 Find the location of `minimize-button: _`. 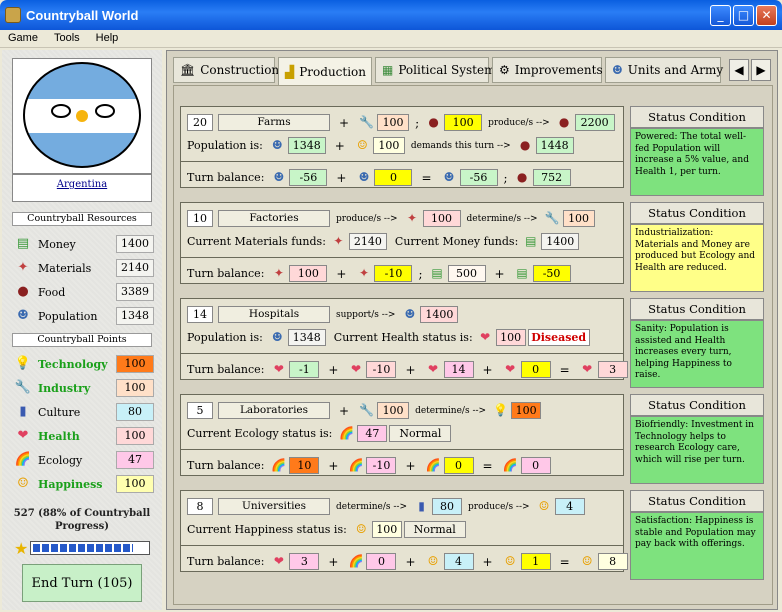

minimize-button: _ is located at coordinates (720, 15).